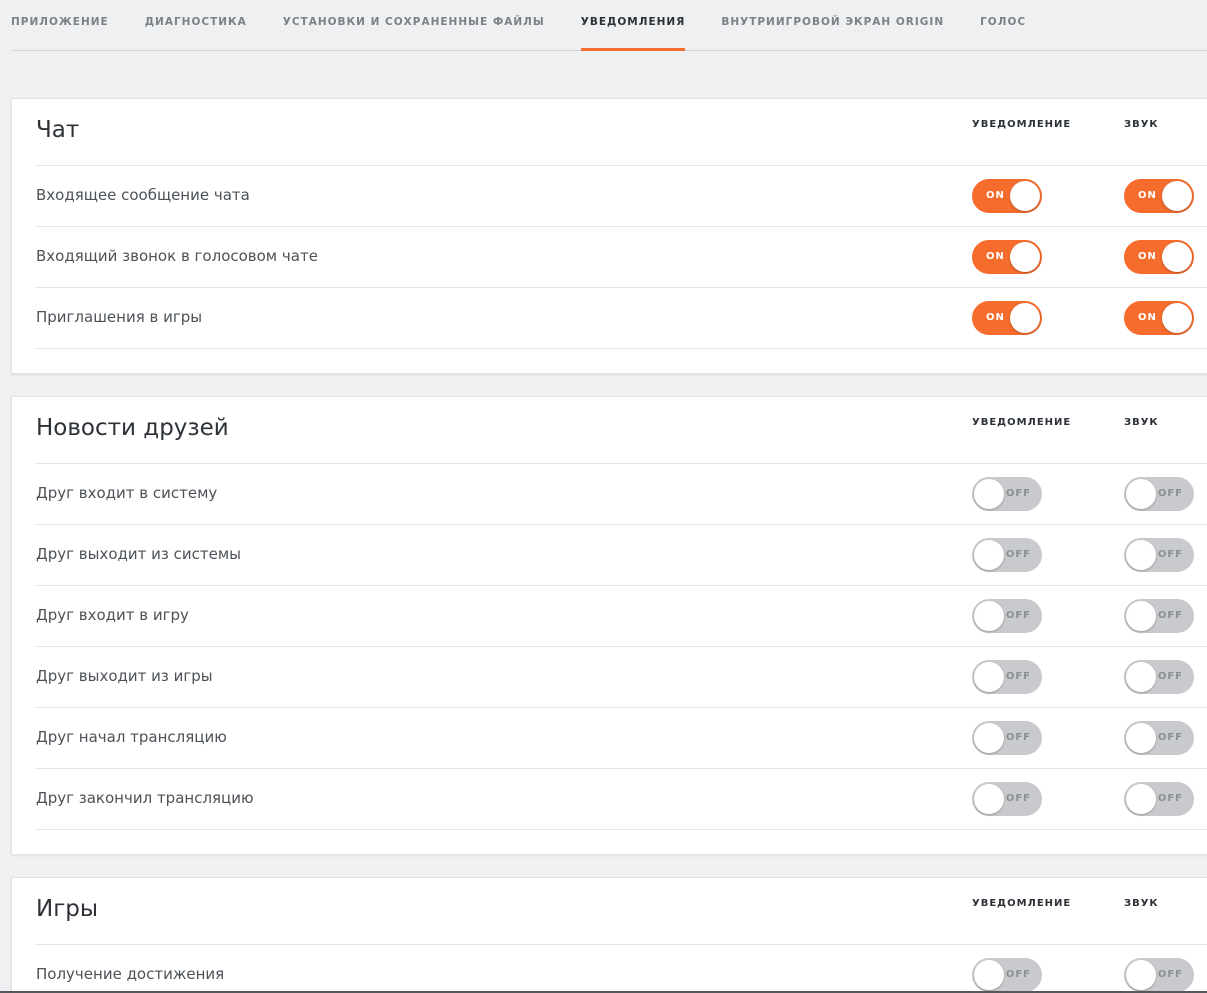 The height and width of the screenshot is (993, 1207). I want to click on tab-origin-in-game: ВНУТРИИГРОВОЙ ЭКРАН ORIGIN, so click(832, 25).